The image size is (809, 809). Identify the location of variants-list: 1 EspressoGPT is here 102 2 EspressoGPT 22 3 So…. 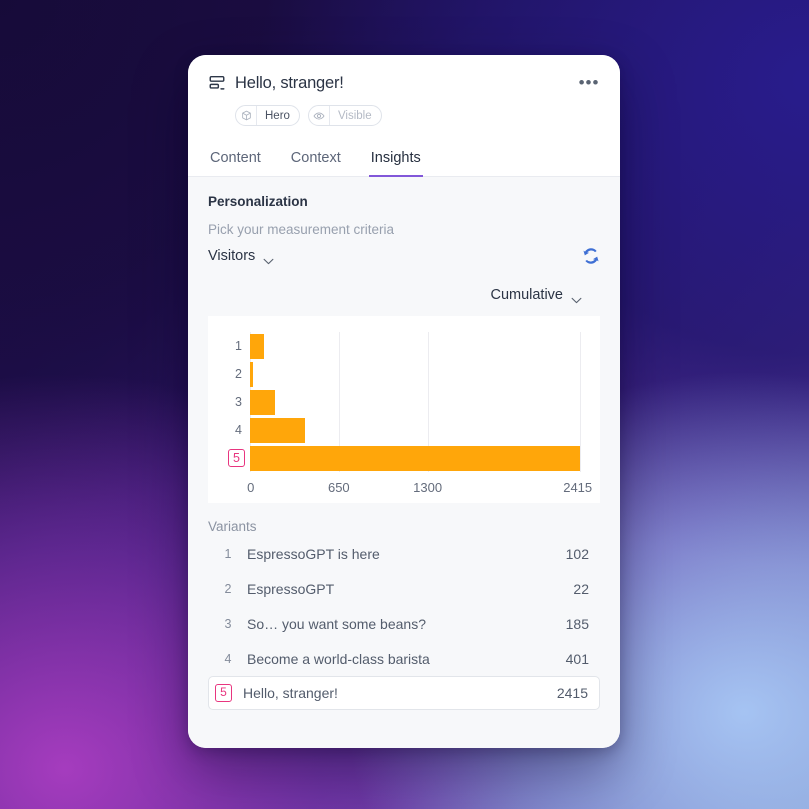
(404, 623).